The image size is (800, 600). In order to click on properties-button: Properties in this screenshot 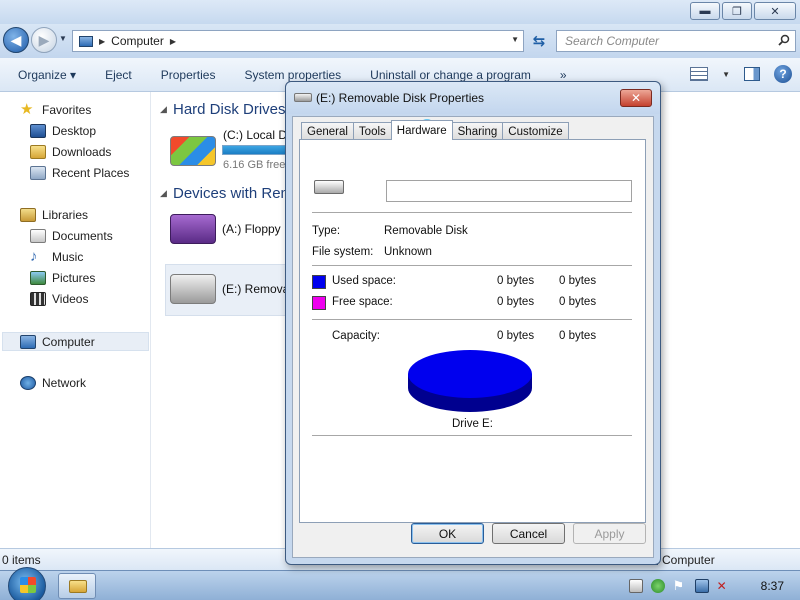, I will do `click(188, 75)`.